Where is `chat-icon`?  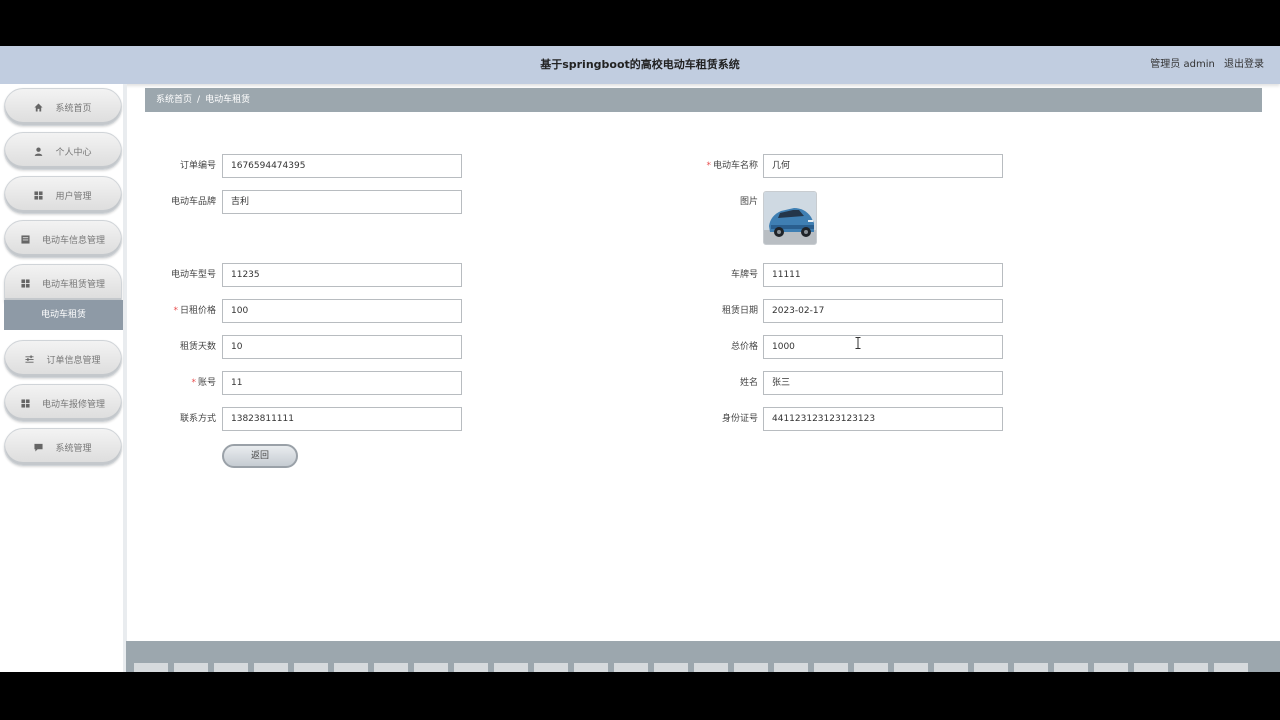
chat-icon is located at coordinates (39, 447).